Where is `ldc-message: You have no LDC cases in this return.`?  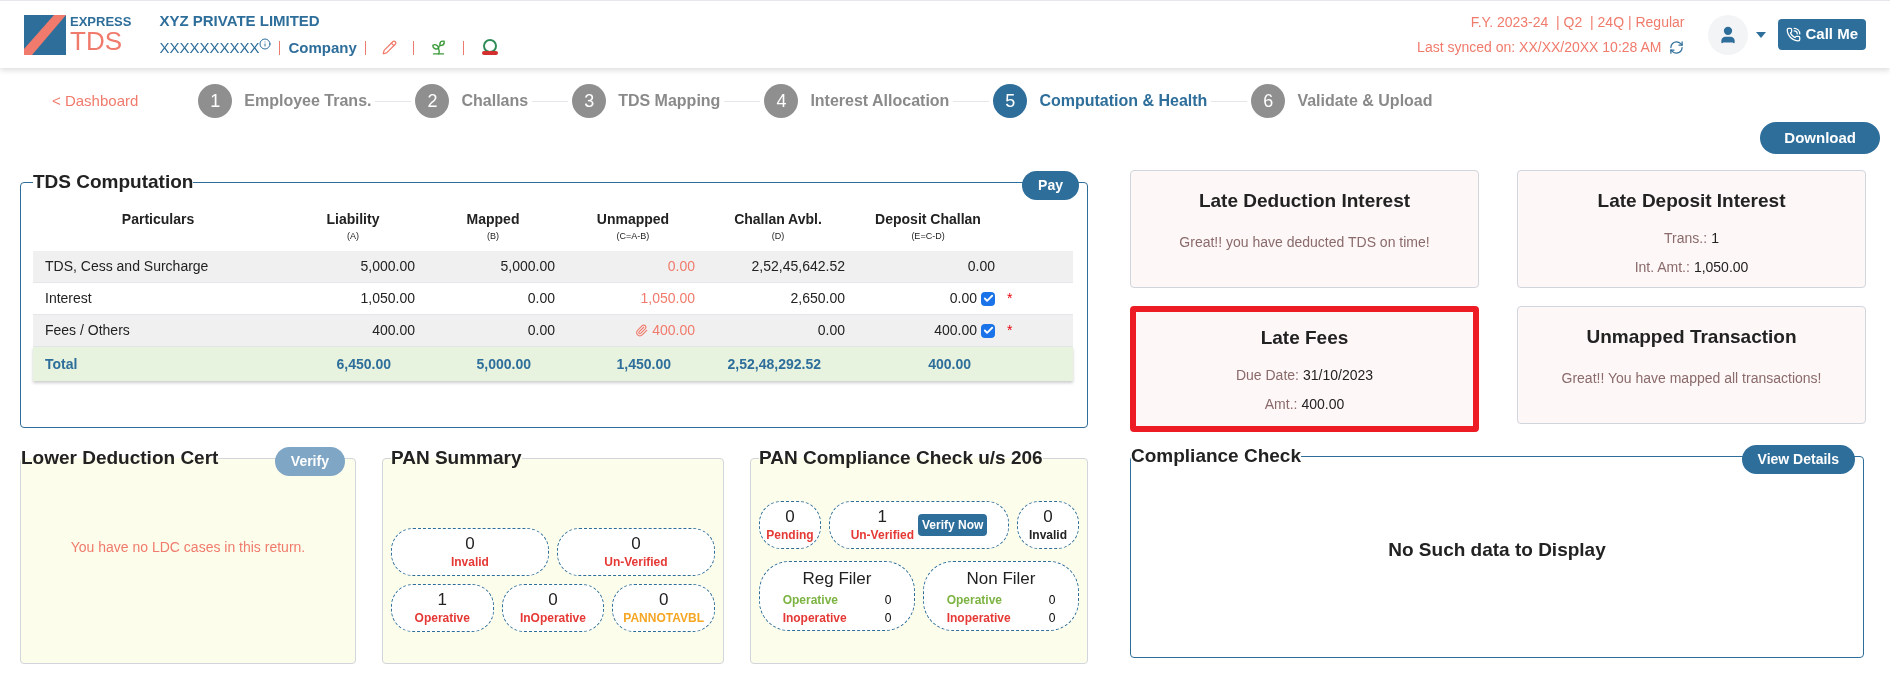 ldc-message: You have no LDC cases in this return. is located at coordinates (188, 547).